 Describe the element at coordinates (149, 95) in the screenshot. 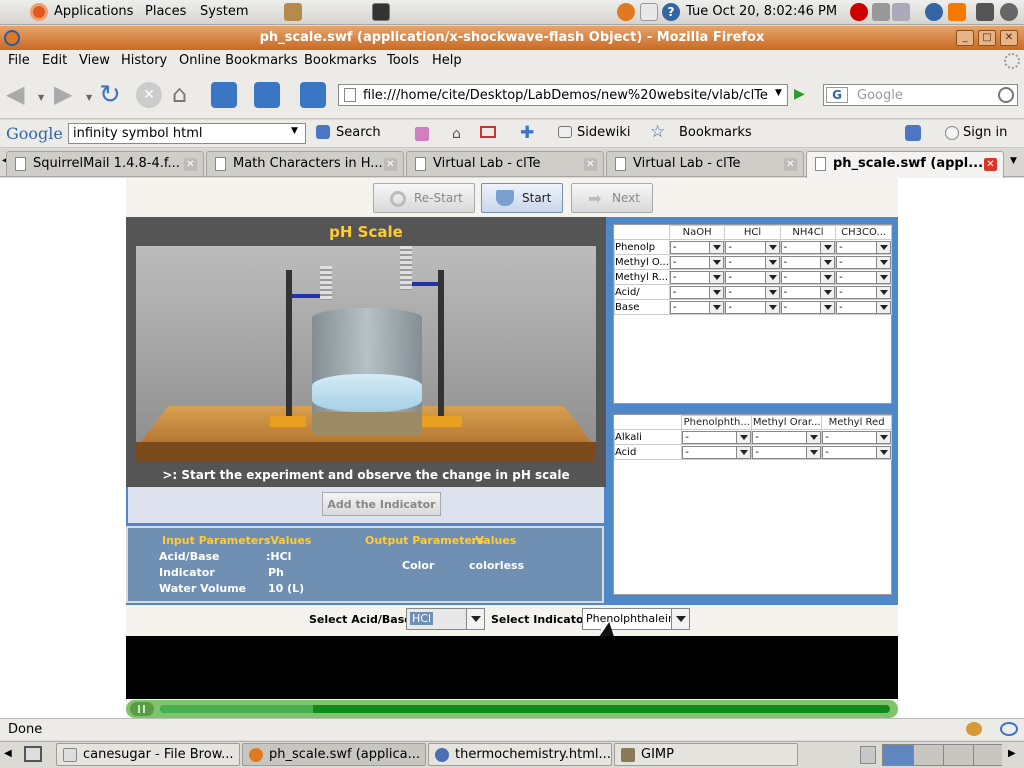

I see `stop-icon: ✕` at that location.